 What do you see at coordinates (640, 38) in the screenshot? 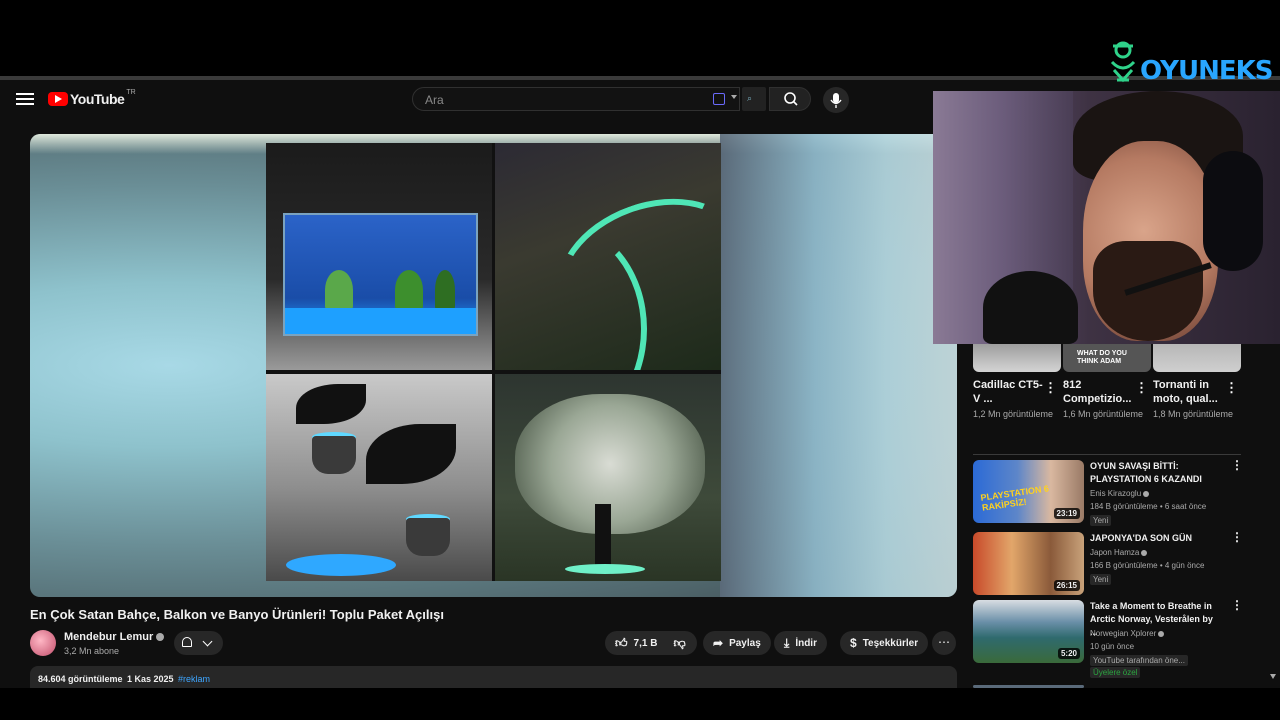
I see `stream-top-bar` at bounding box center [640, 38].